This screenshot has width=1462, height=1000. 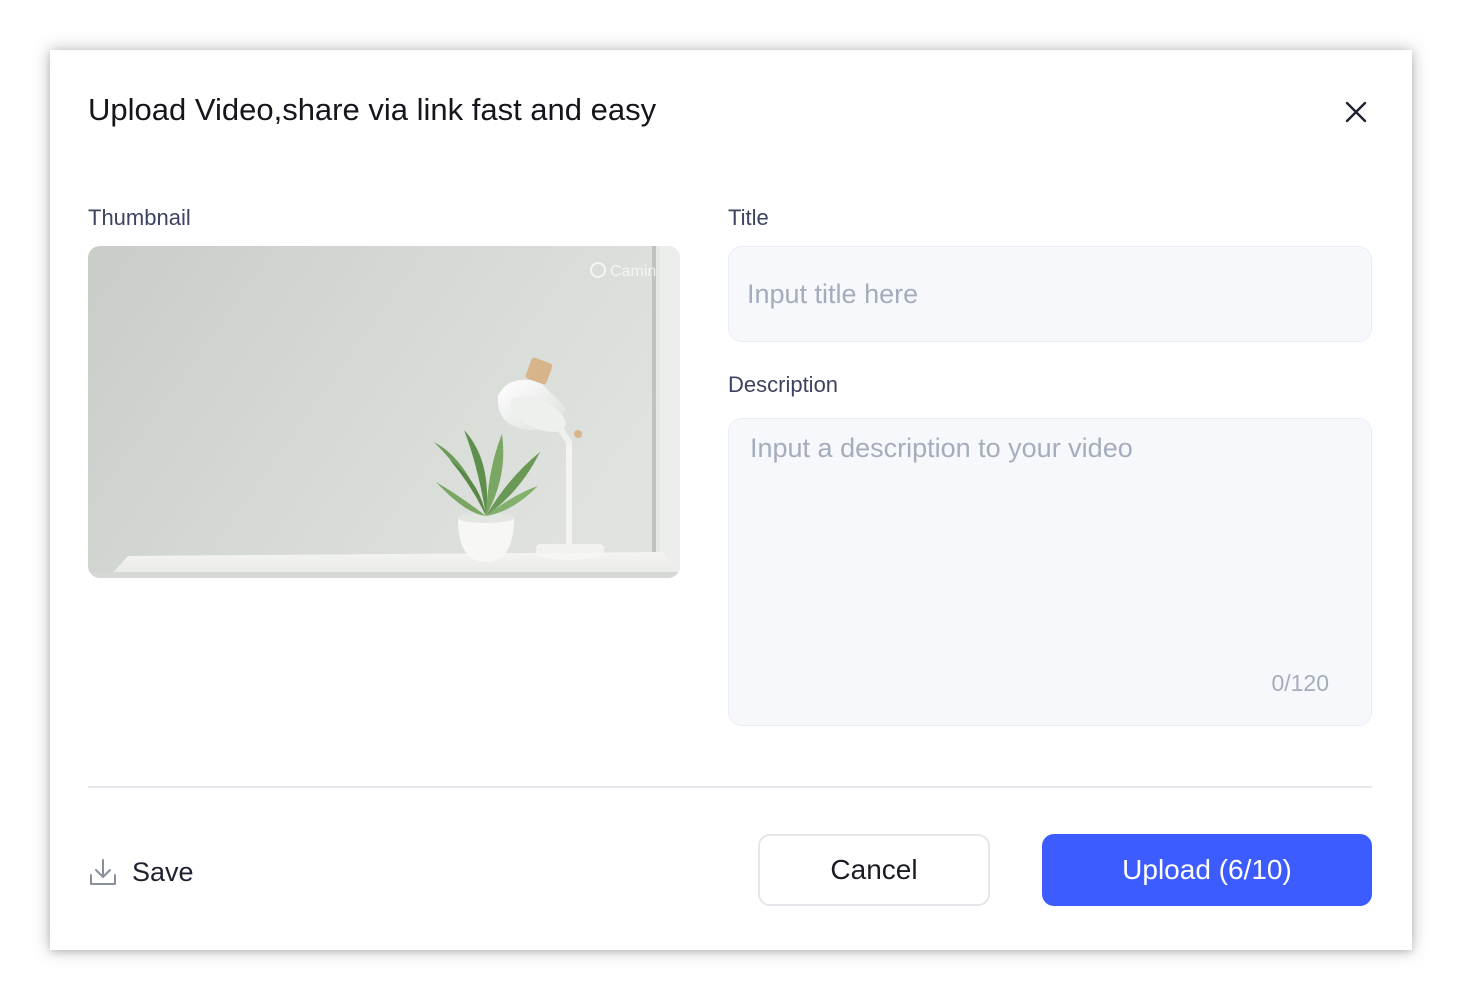 What do you see at coordinates (384, 412) in the screenshot?
I see `thumbnail-image: Camin` at bounding box center [384, 412].